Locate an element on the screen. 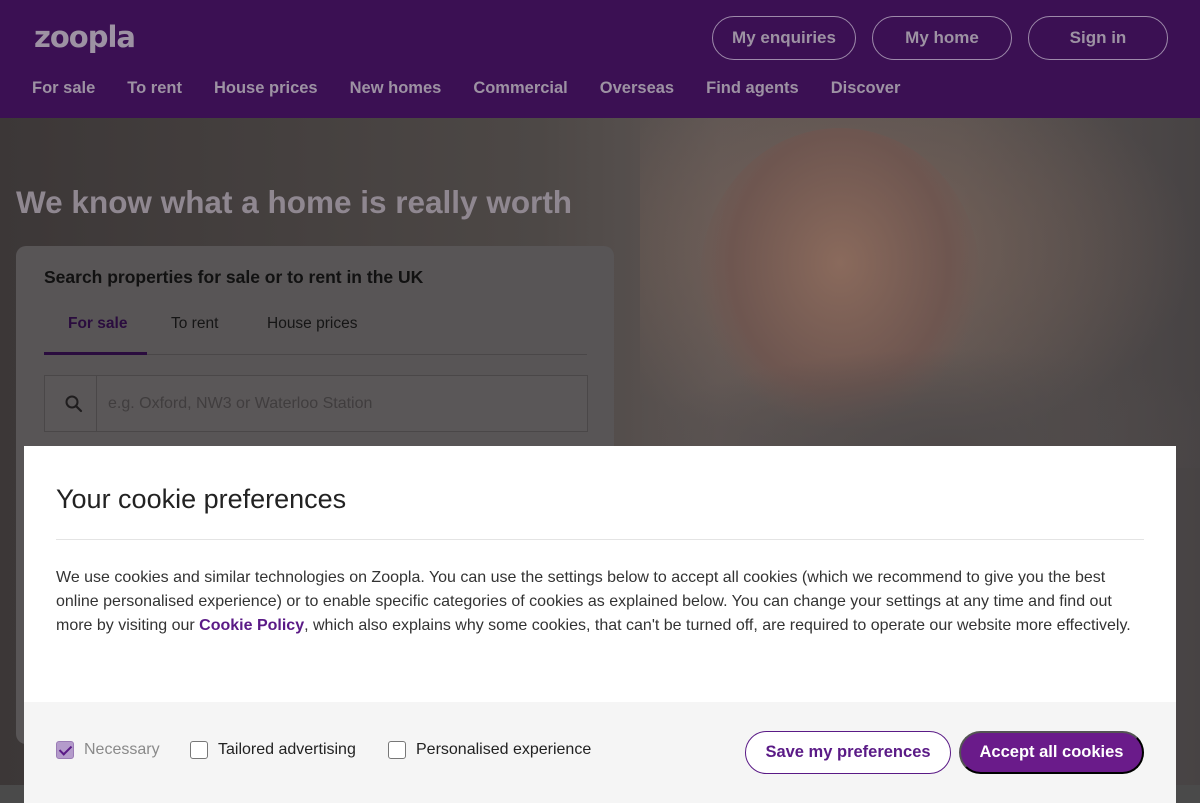  nav-overseas: Overseas is located at coordinates (637, 88).